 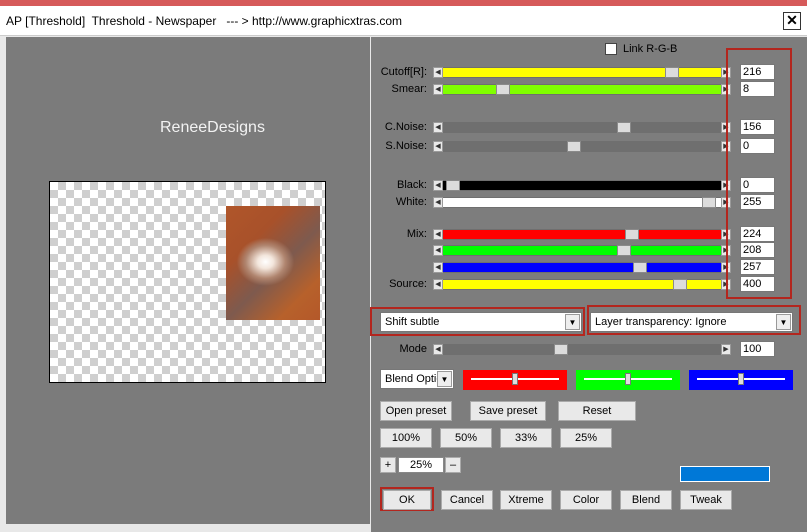 I want to click on mode-select-value: Shift subtle, so click(x=412, y=322).